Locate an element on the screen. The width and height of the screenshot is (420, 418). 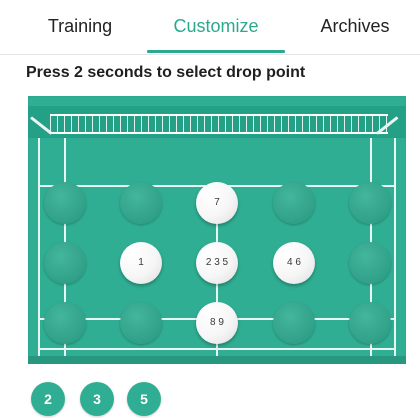
net is located at coordinates (219, 124).